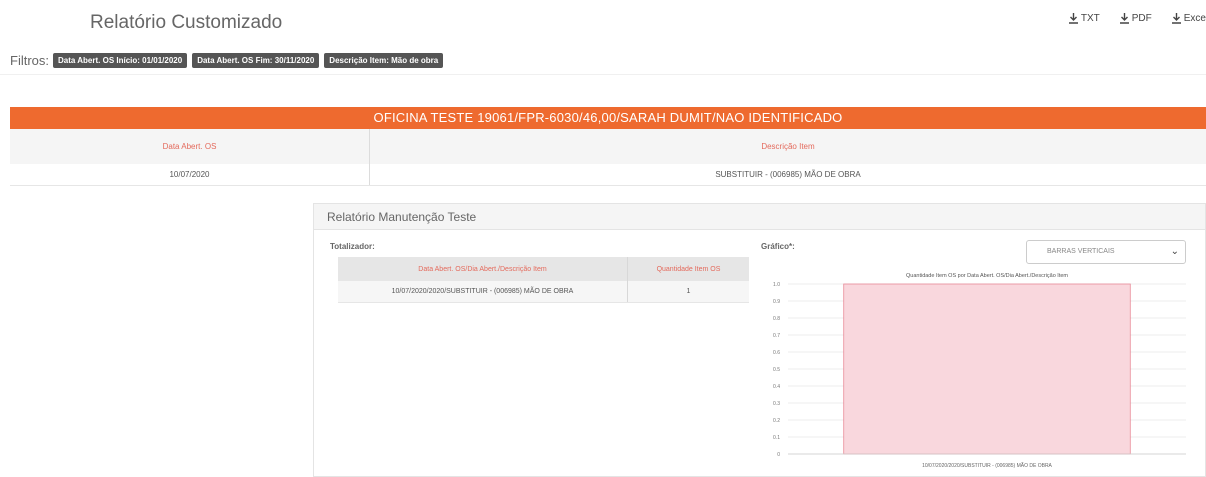  What do you see at coordinates (603, 74) in the screenshot?
I see `divider` at bounding box center [603, 74].